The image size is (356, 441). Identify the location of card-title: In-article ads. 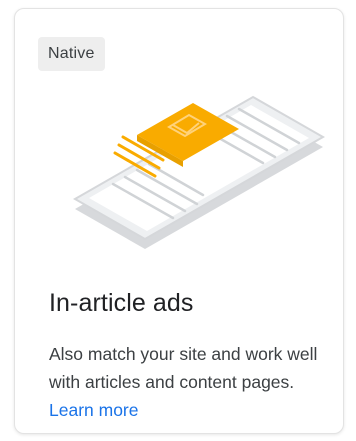
(121, 303).